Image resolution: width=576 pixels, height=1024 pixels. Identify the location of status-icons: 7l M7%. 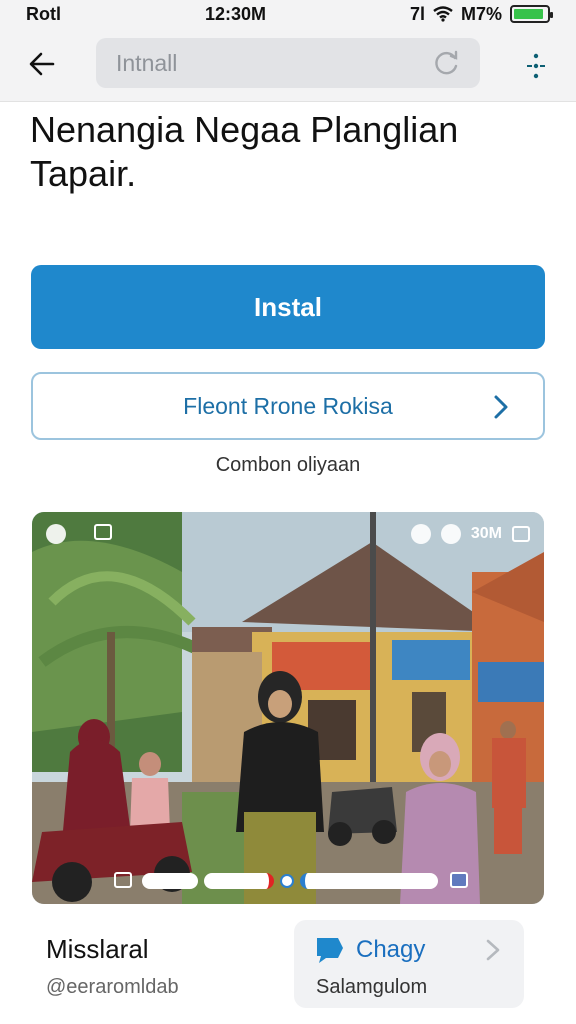
(481, 14).